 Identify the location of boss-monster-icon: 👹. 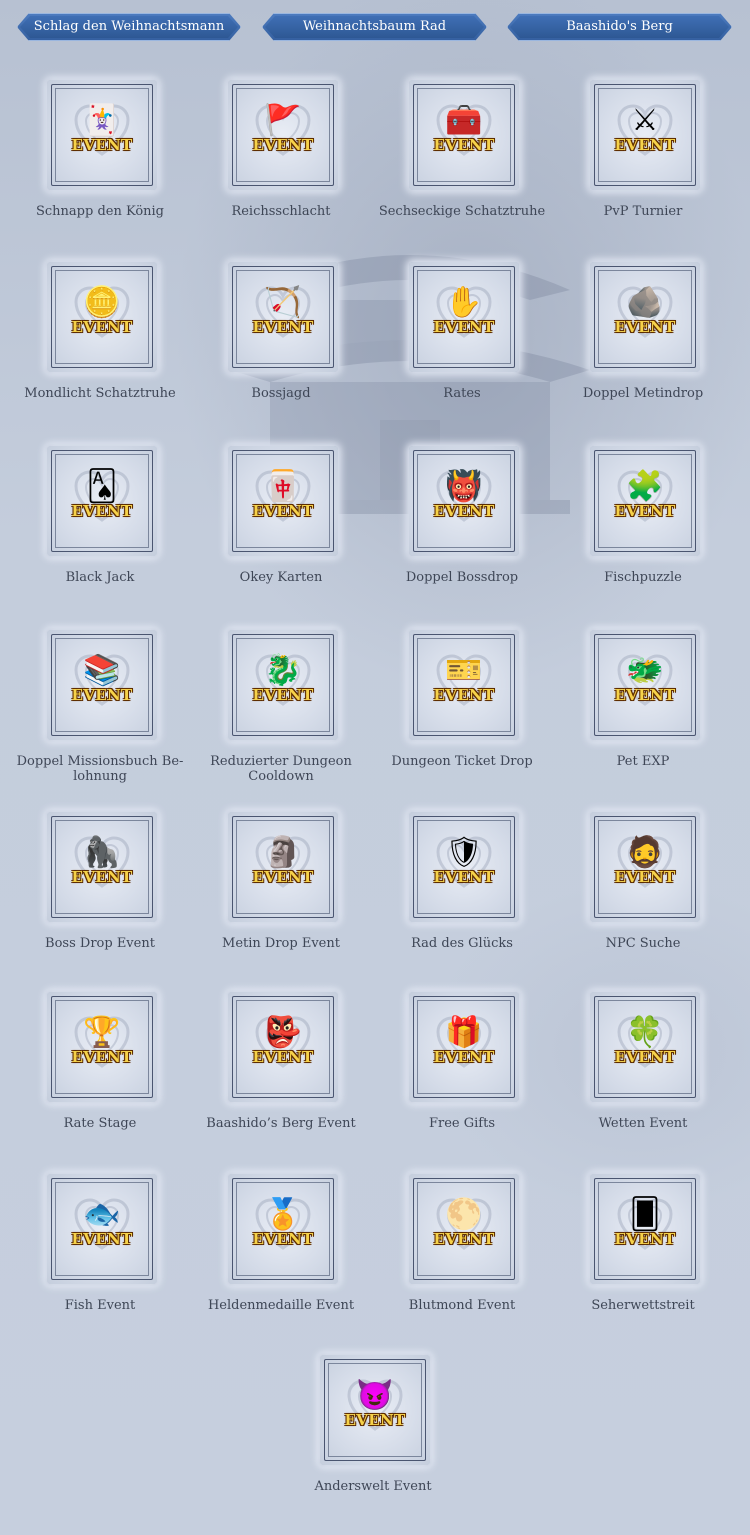
(464, 486).